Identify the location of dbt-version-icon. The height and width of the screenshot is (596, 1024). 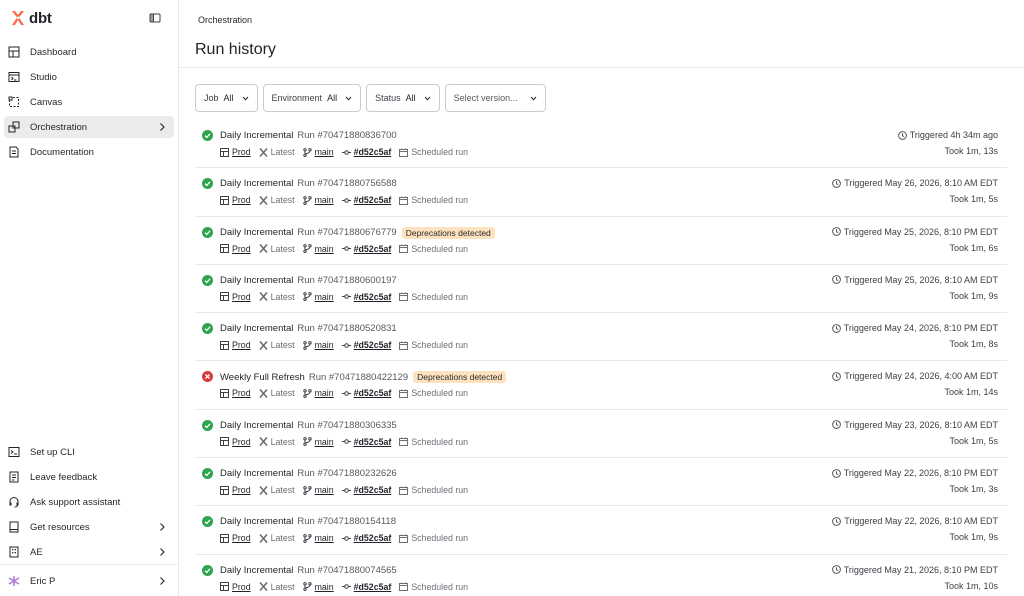
(263, 152).